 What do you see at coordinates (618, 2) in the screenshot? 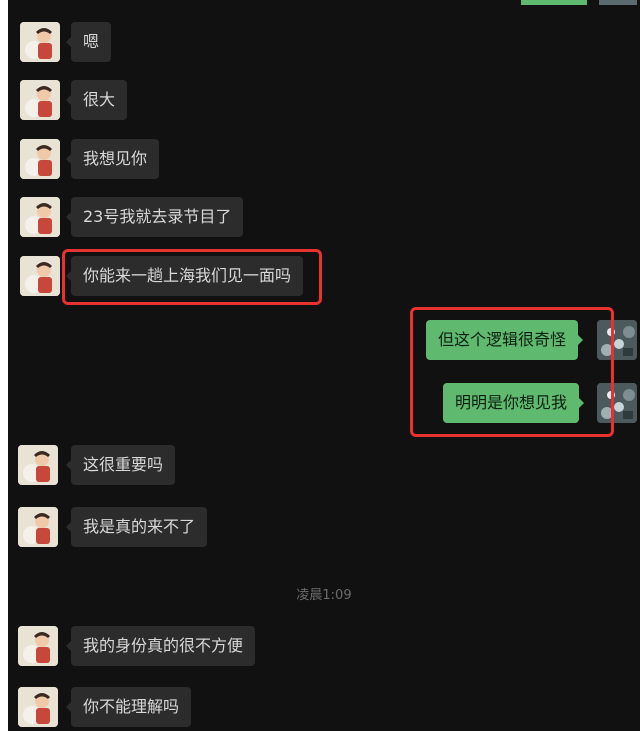
I see `partial-self-avatar` at bounding box center [618, 2].